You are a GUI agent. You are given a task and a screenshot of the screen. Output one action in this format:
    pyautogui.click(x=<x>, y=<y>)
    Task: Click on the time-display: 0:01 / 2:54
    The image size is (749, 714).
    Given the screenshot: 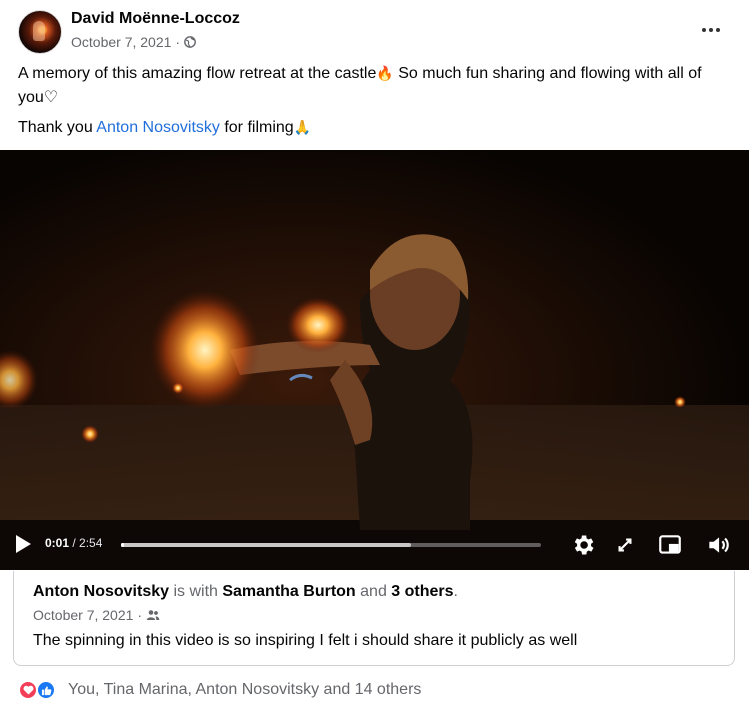 What is the action you would take?
    pyautogui.click(x=73, y=543)
    